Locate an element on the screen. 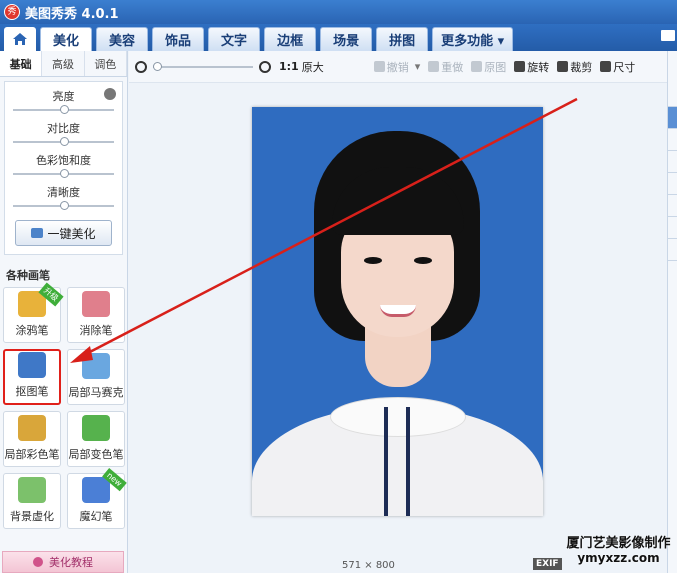  slider-label: 对比度 is located at coordinates (63, 128).